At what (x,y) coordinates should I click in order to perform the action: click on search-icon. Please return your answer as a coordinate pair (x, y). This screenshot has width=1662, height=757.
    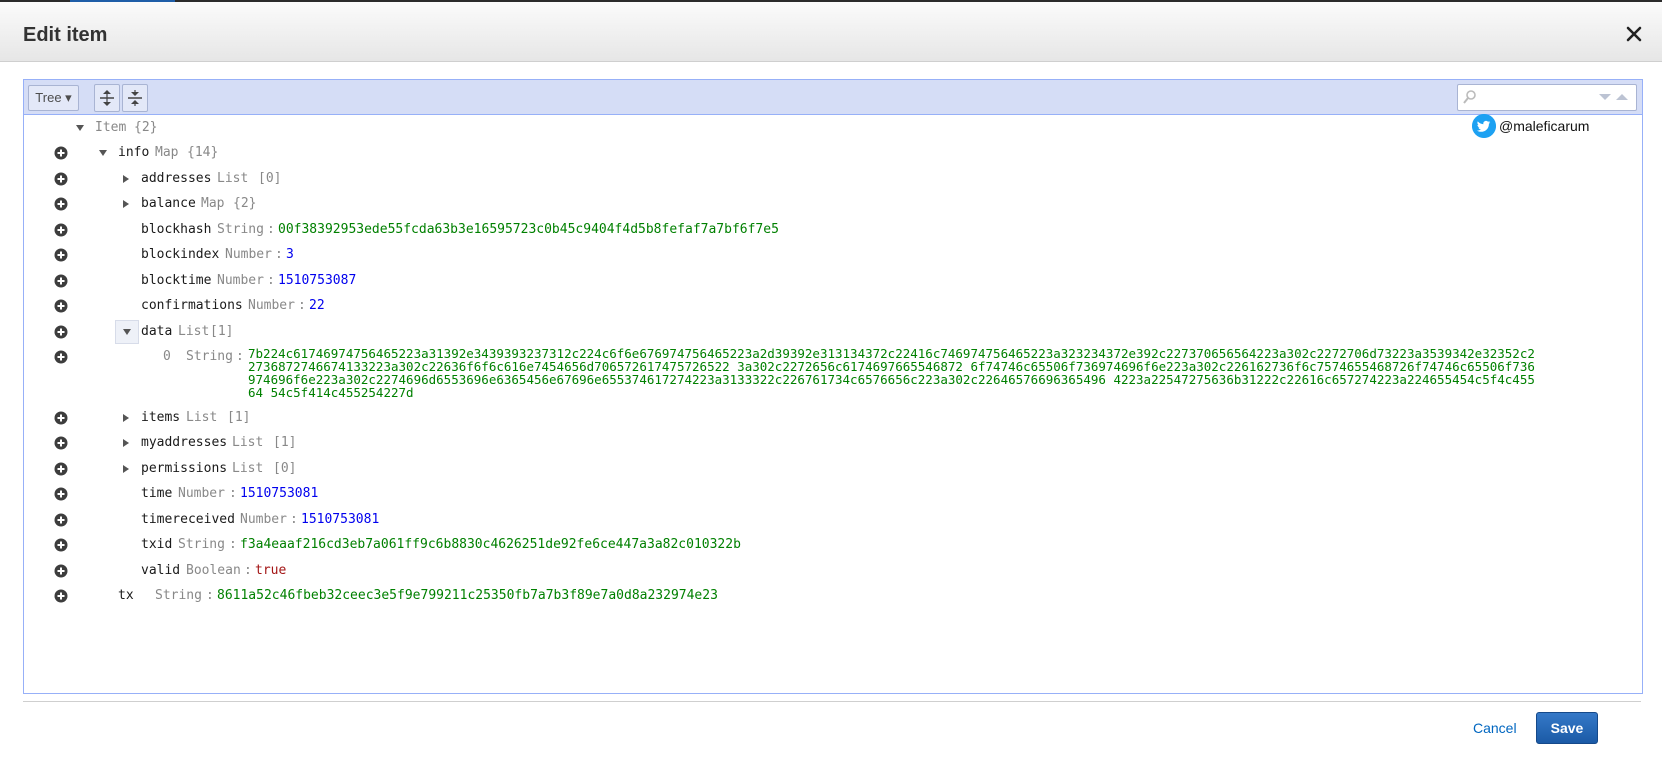
    Looking at the image, I should click on (1469, 97).